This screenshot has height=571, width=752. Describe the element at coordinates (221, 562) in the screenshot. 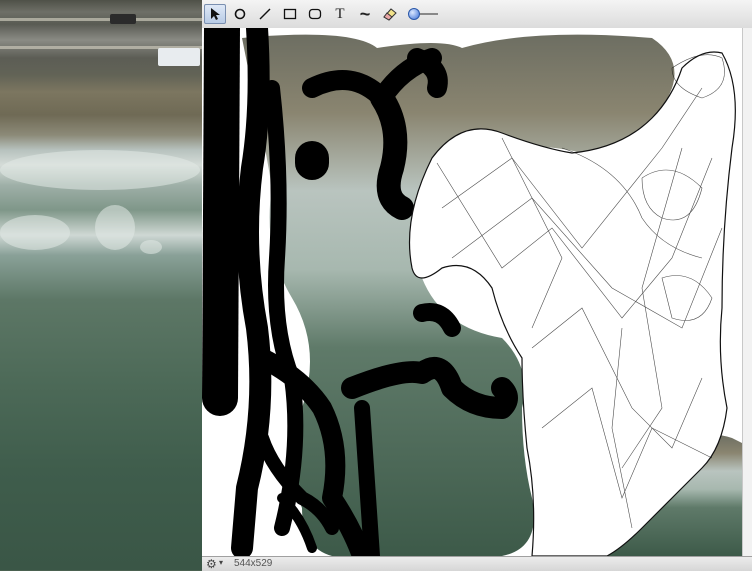

I see `chevron-down-icon: ▾` at that location.